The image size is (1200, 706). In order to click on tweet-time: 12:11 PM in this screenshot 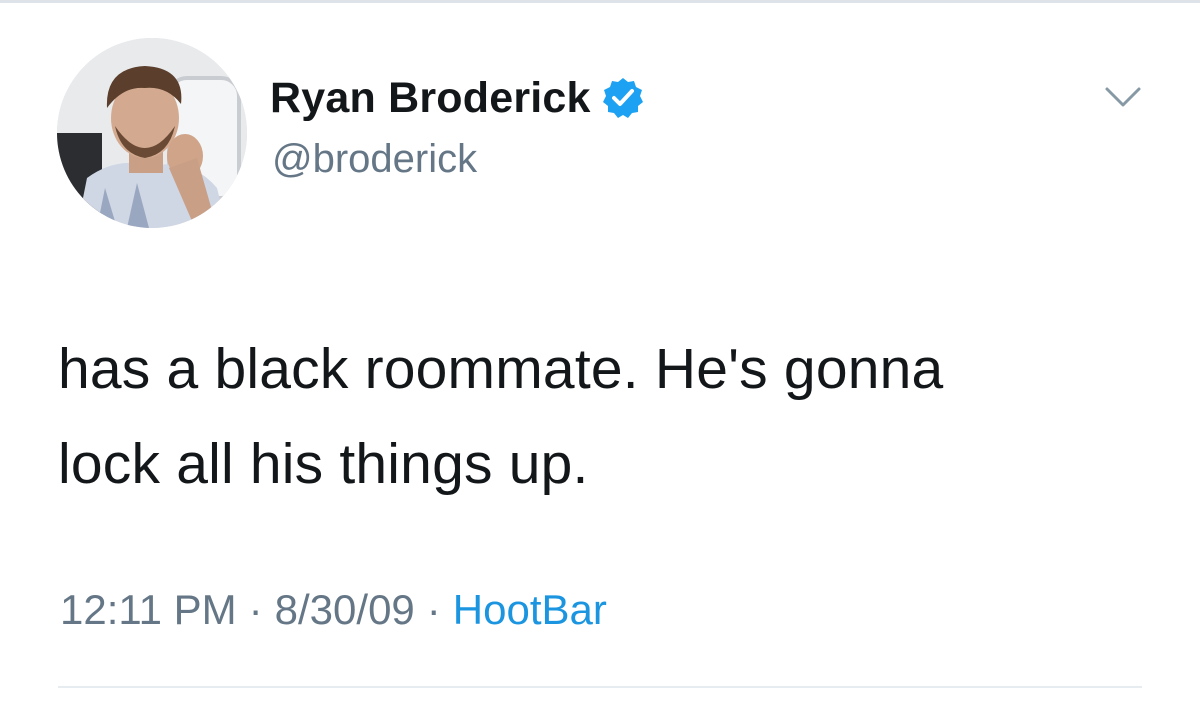, I will do `click(148, 609)`.